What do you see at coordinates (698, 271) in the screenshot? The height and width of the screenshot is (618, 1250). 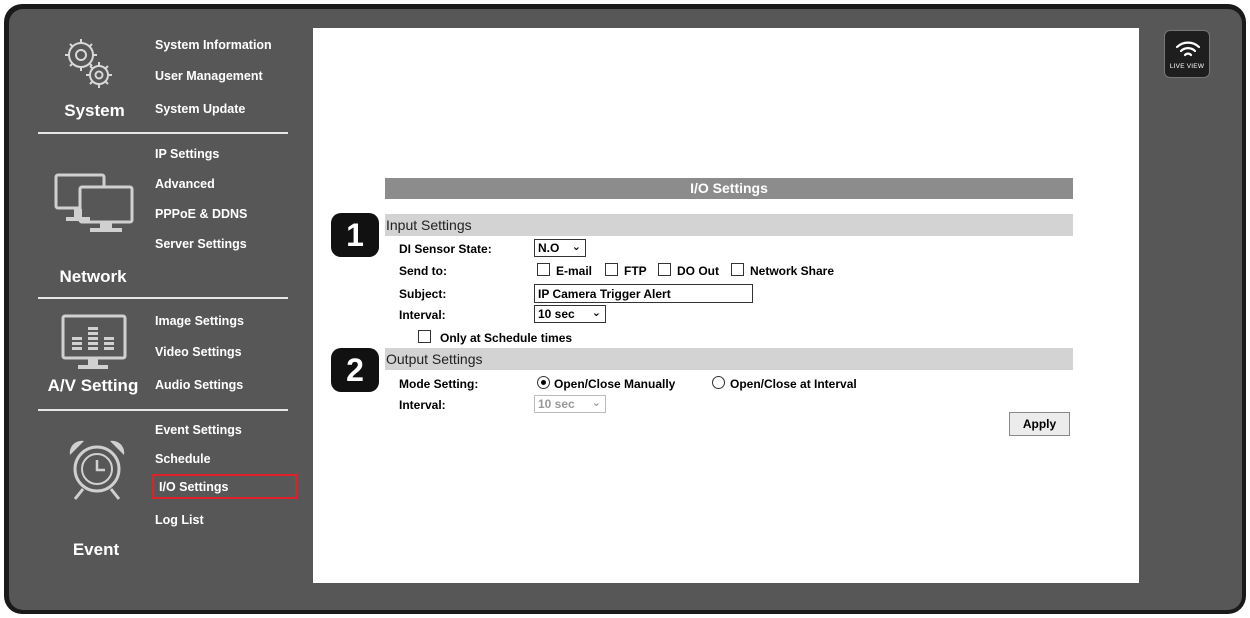 I see `send-do-out-label: DO Out` at bounding box center [698, 271].